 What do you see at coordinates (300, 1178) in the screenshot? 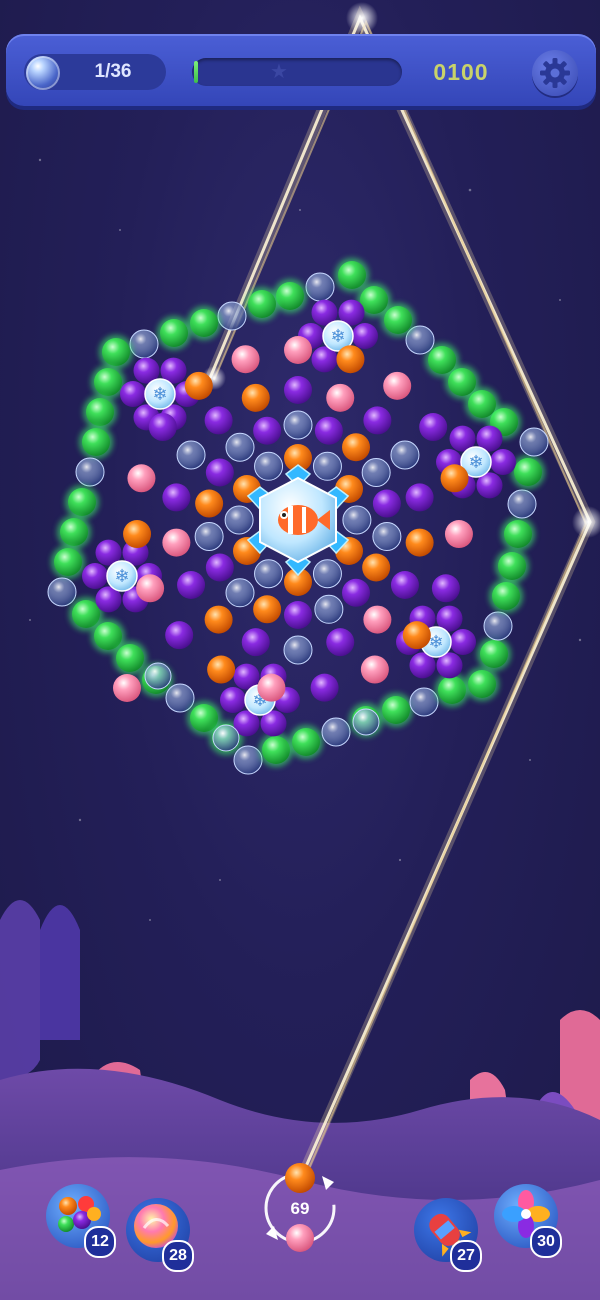
I see `current-bubble-orange` at bounding box center [300, 1178].